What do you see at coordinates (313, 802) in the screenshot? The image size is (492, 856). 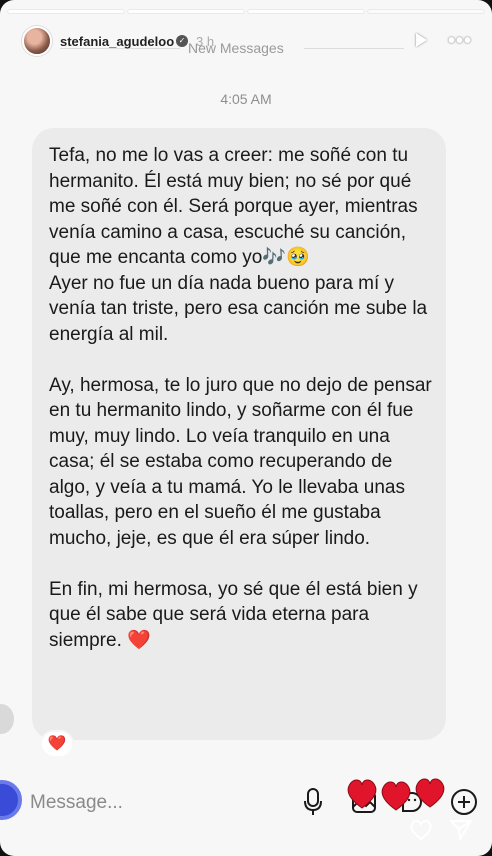 I see `microphone-icon` at bounding box center [313, 802].